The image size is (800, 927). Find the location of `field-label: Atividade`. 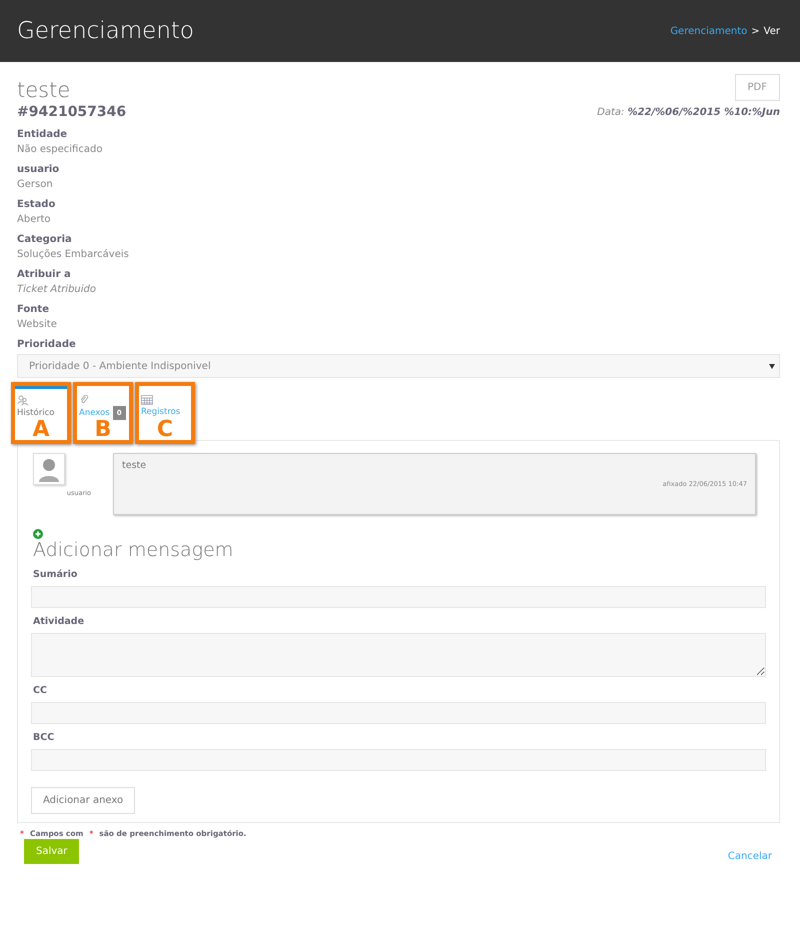

field-label: Atividade is located at coordinates (59, 621).